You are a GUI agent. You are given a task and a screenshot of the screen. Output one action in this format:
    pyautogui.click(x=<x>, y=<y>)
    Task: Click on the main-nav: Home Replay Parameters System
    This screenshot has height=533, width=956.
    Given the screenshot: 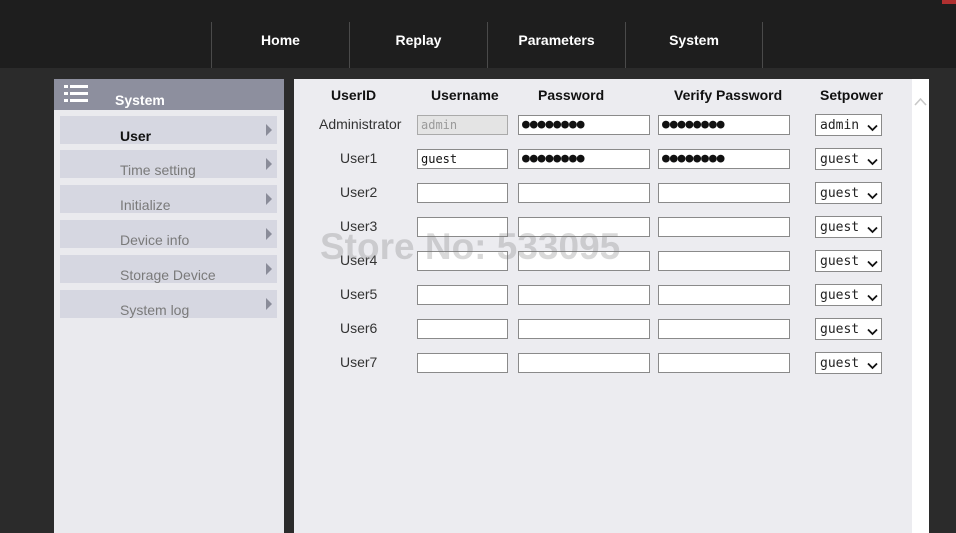 What is the action you would take?
    pyautogui.click(x=487, y=45)
    